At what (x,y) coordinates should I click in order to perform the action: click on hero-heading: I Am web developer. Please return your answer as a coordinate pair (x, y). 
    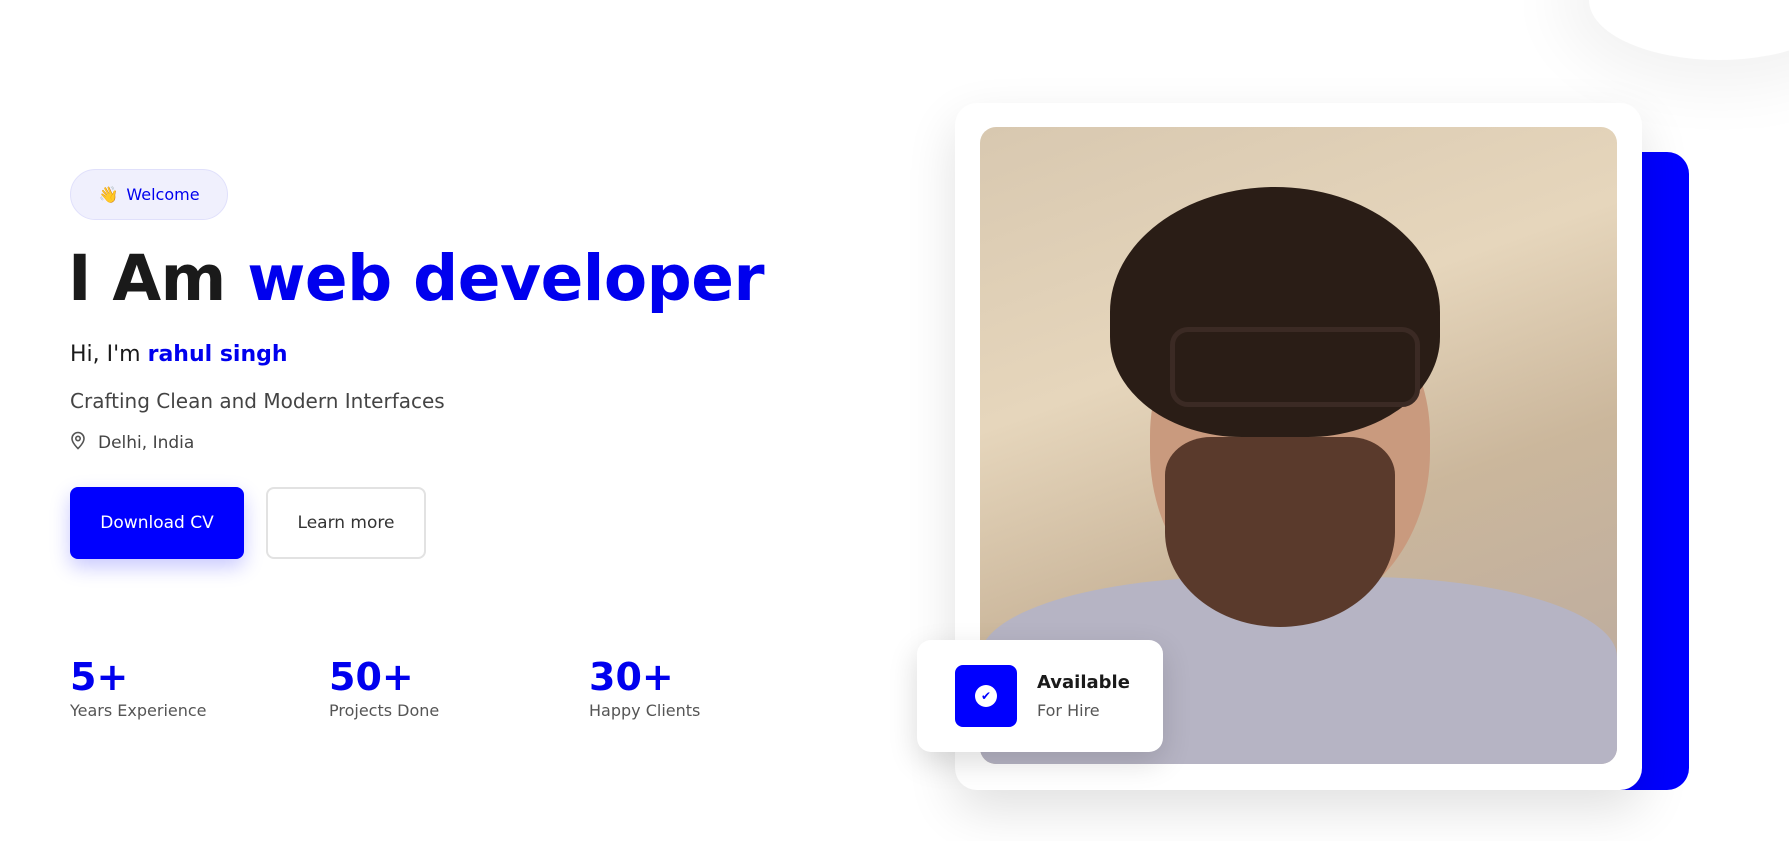
    Looking at the image, I should click on (416, 278).